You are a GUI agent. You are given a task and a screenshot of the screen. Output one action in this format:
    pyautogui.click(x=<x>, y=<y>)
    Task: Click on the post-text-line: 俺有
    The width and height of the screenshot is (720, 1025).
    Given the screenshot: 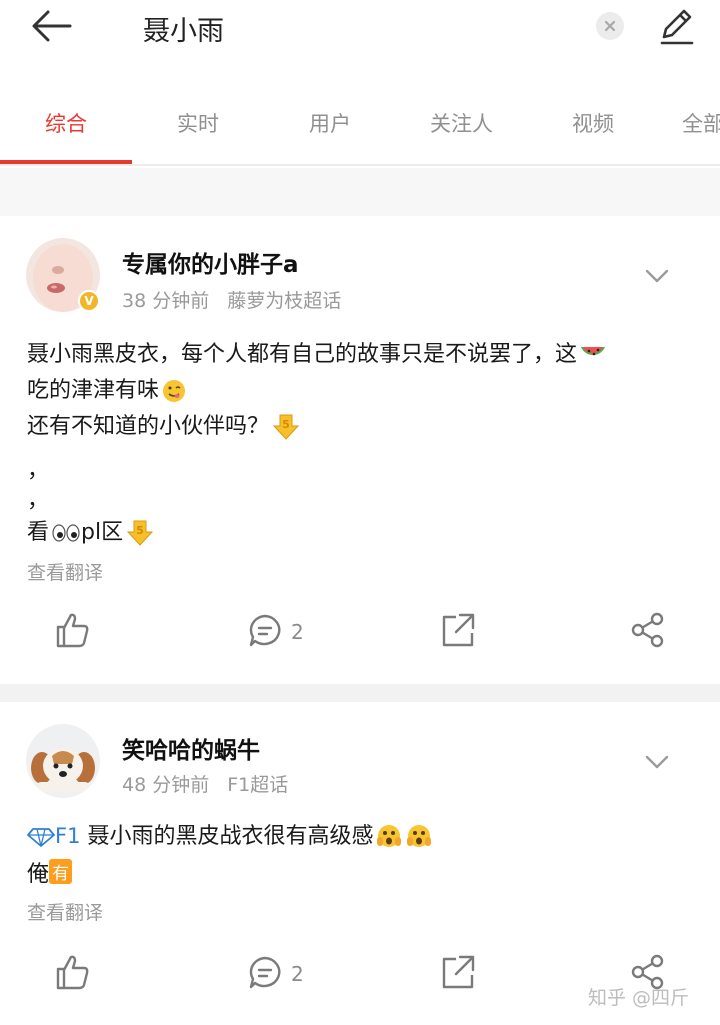 What is the action you would take?
    pyautogui.click(x=50, y=872)
    